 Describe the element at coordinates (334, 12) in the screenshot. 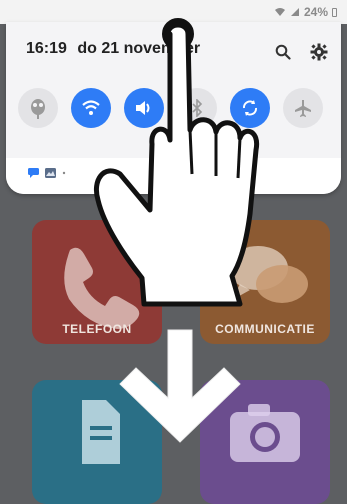

I see `battery-icon` at that location.